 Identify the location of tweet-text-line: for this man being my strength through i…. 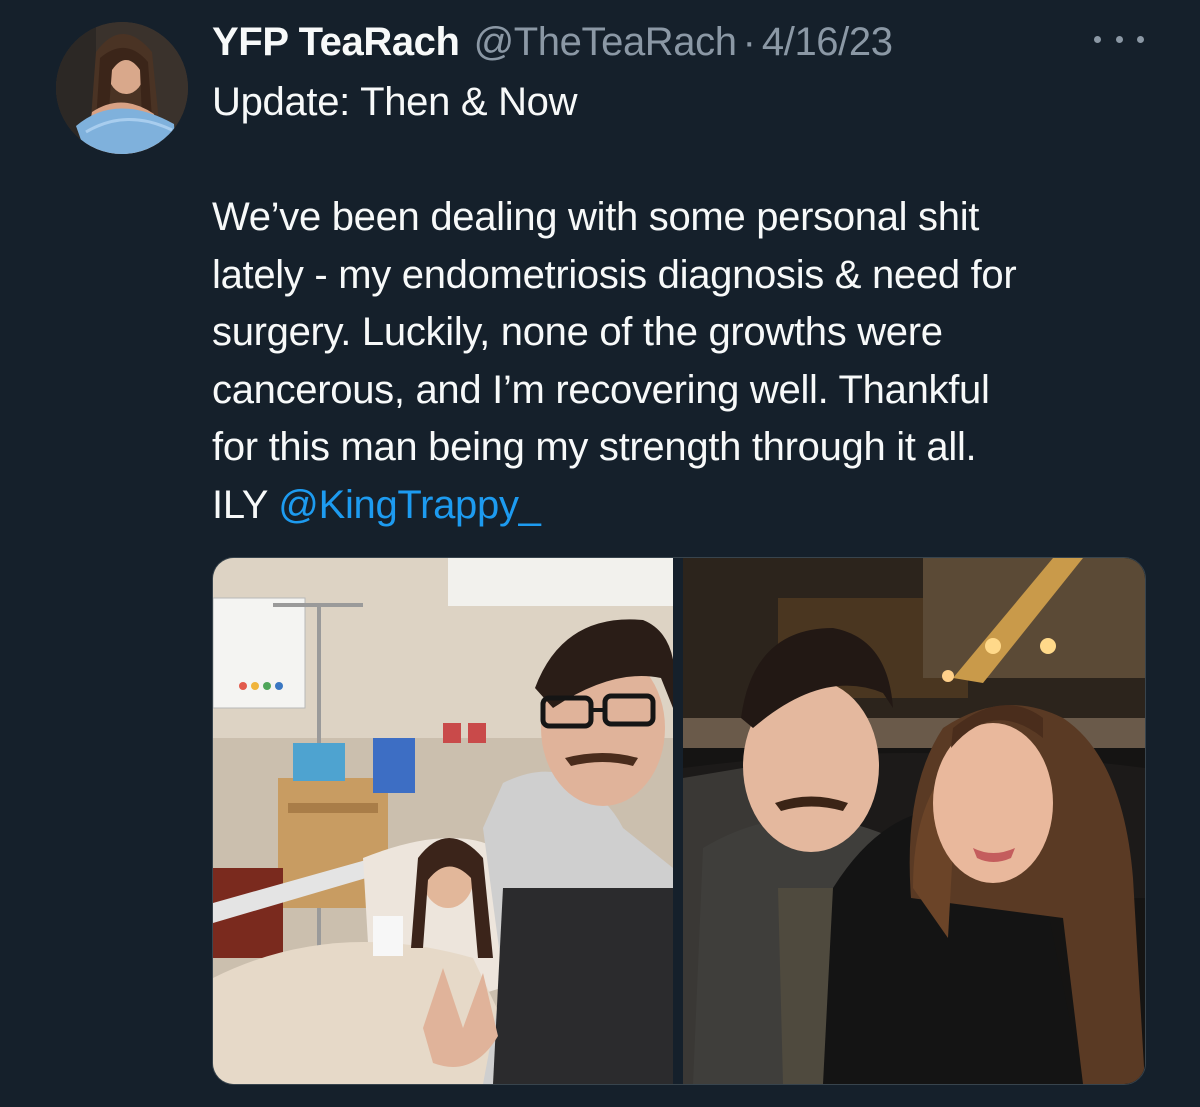
(594, 447).